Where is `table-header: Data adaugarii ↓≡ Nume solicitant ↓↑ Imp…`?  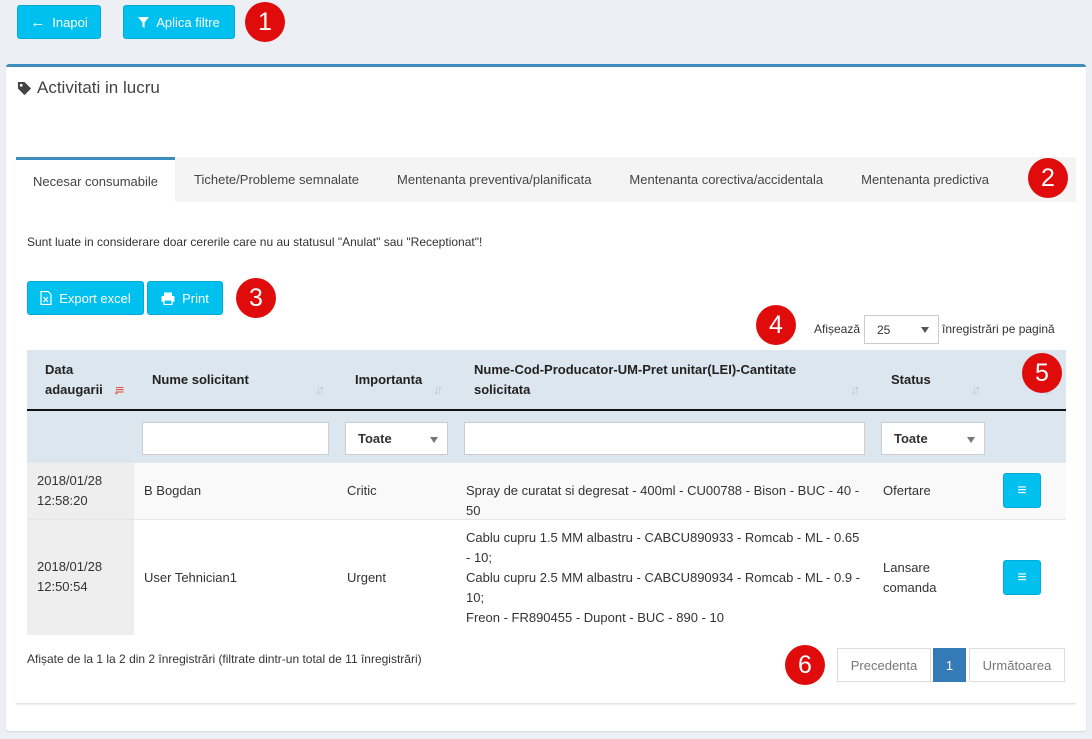 table-header: Data adaugarii ↓≡ Nume solicitant ↓↑ Imp… is located at coordinates (546, 380).